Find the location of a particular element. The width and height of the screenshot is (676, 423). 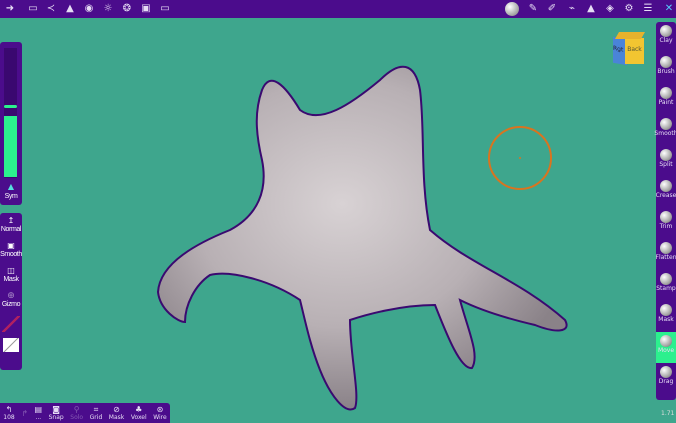

sym-label: Sym is located at coordinates (11, 196).